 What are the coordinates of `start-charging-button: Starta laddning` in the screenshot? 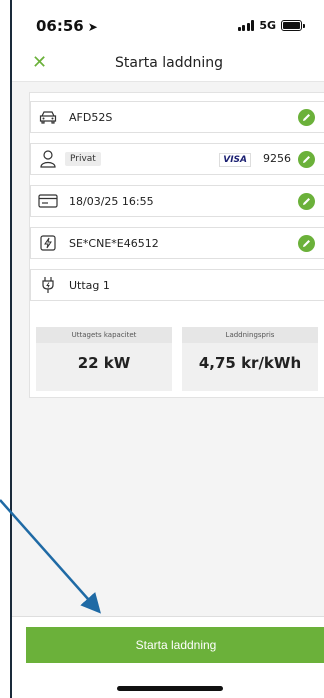 It's located at (175, 645).